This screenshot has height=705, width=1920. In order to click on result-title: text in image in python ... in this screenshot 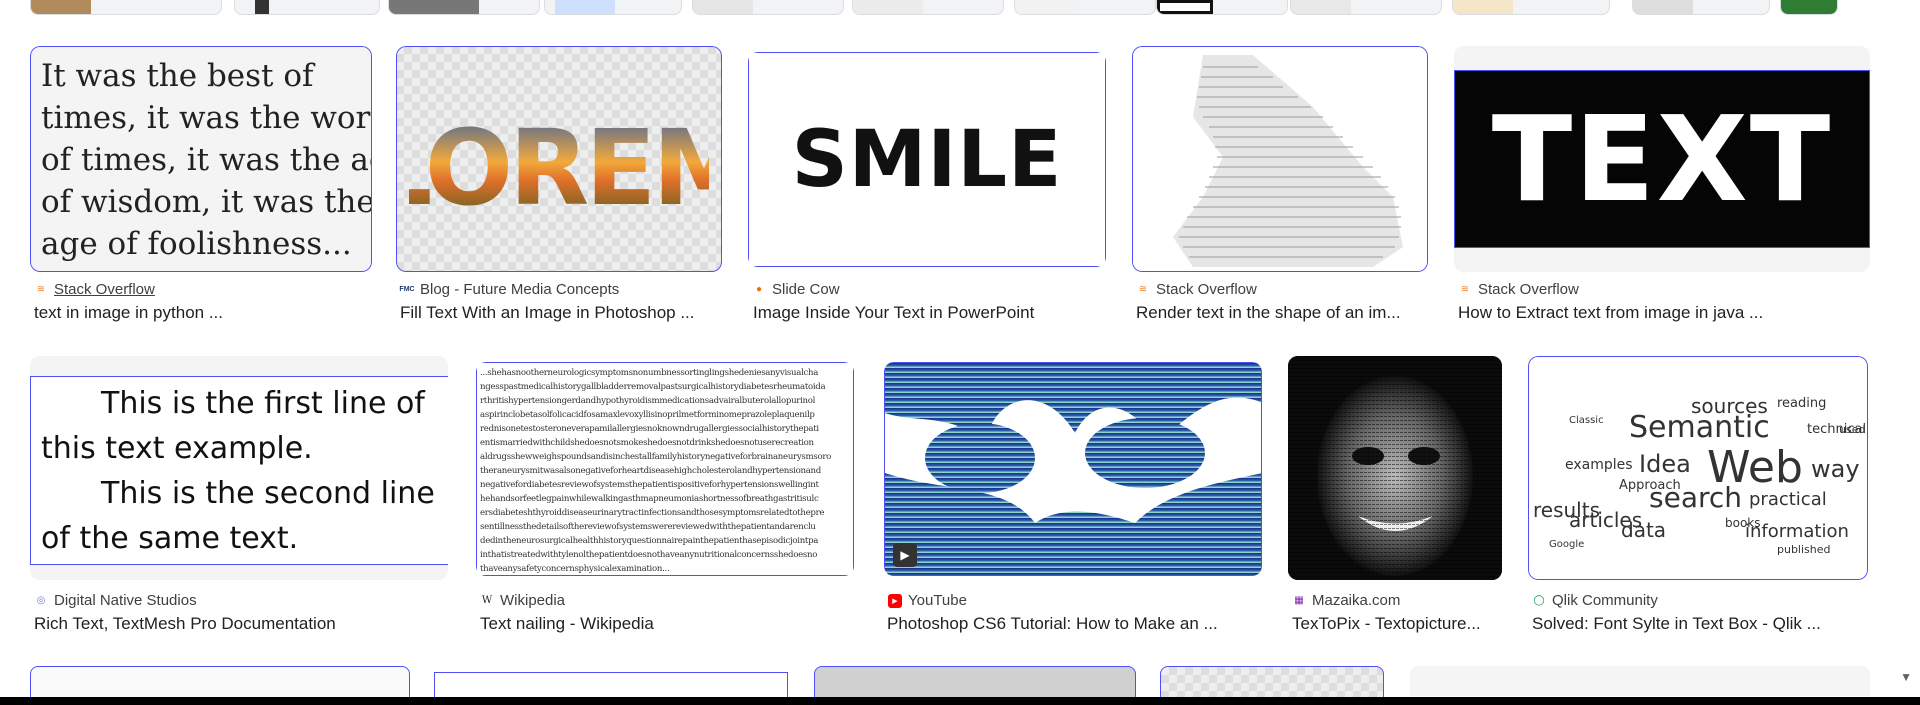, I will do `click(204, 313)`.